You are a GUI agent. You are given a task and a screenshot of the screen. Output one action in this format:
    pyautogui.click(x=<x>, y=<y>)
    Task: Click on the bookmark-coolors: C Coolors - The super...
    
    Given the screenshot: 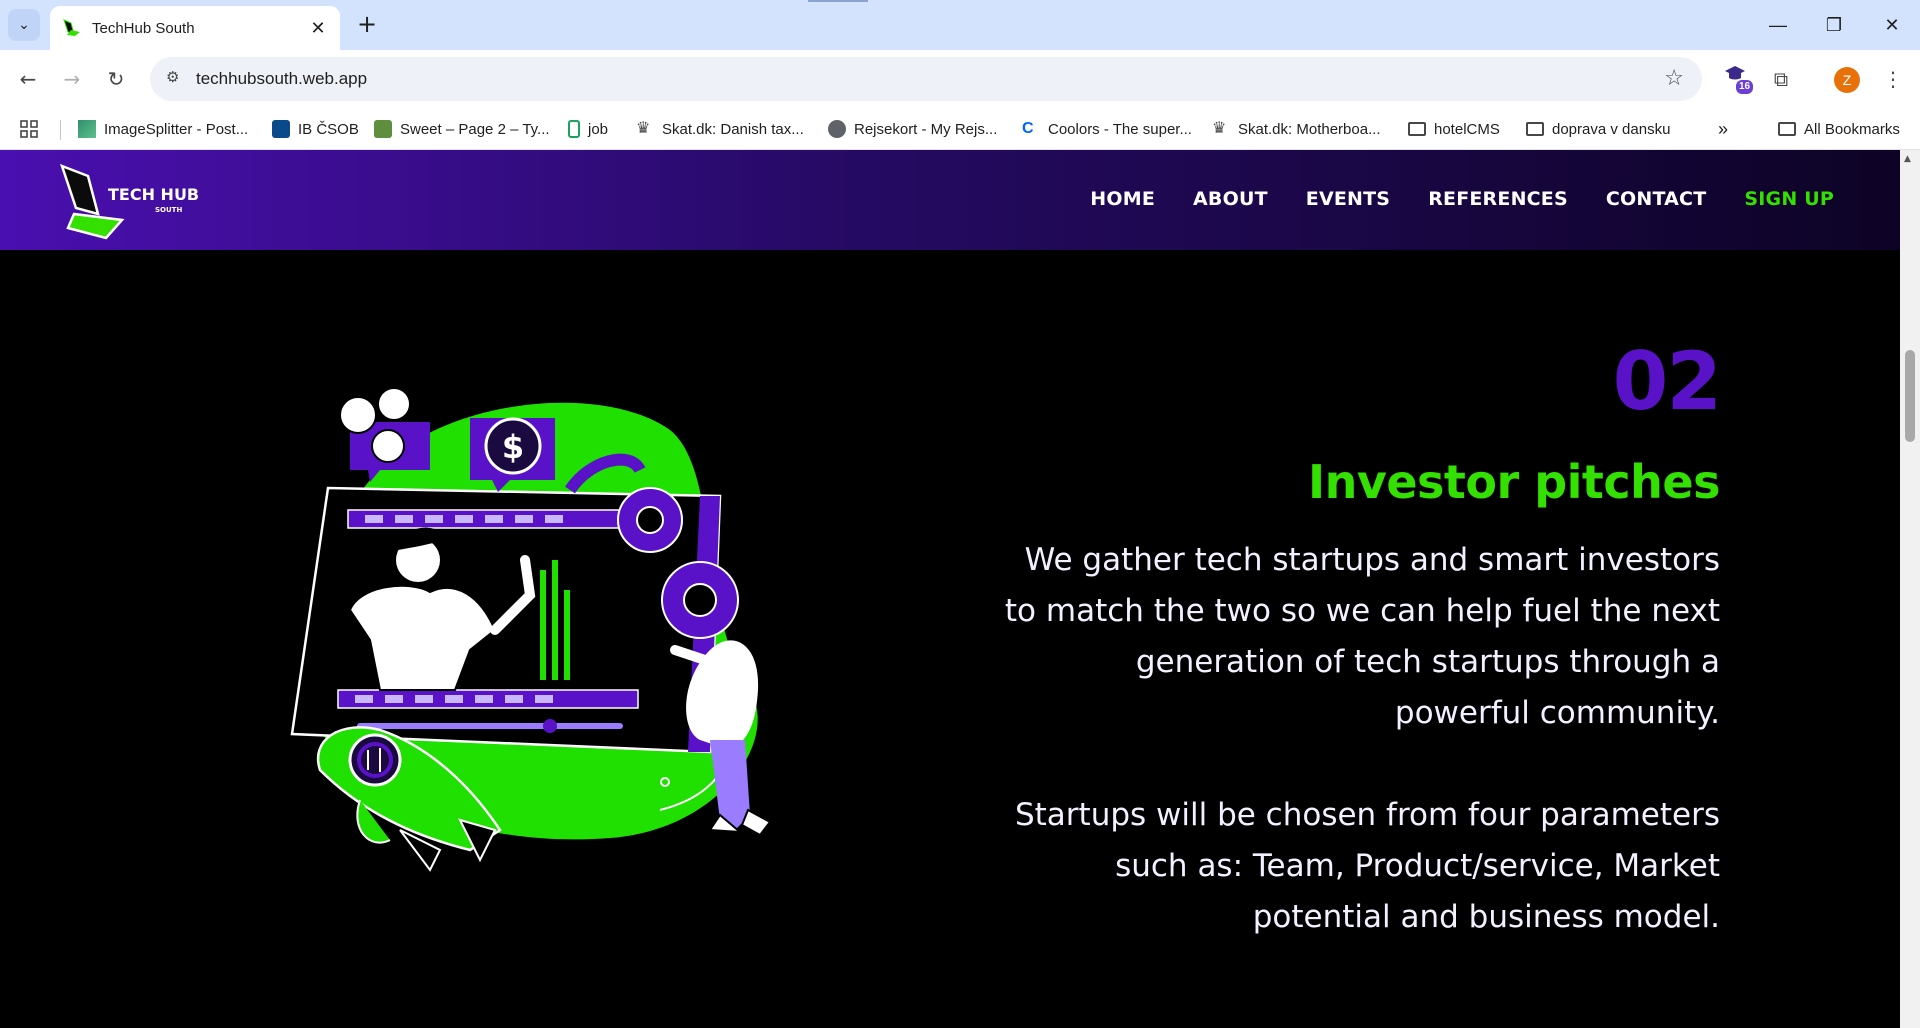 What is the action you would take?
    pyautogui.click(x=1107, y=129)
    